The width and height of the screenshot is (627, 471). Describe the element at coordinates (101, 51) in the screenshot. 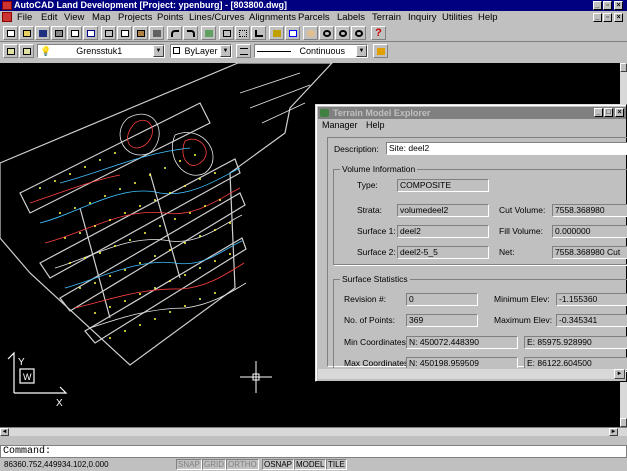

I see `layer-dropdown: 💡 Grensstuk1 ▼` at that location.